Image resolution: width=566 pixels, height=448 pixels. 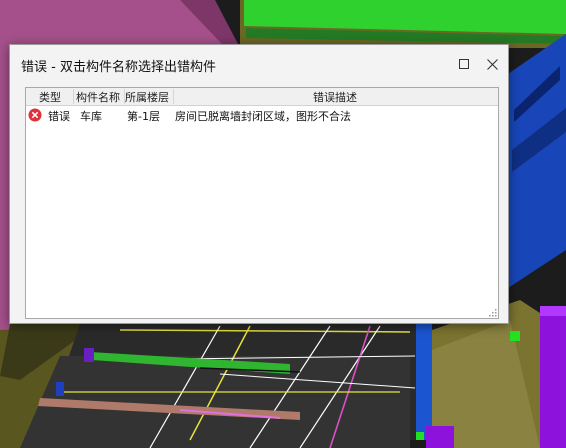 I want to click on column-header-description: 错误描述, so click(x=335, y=97).